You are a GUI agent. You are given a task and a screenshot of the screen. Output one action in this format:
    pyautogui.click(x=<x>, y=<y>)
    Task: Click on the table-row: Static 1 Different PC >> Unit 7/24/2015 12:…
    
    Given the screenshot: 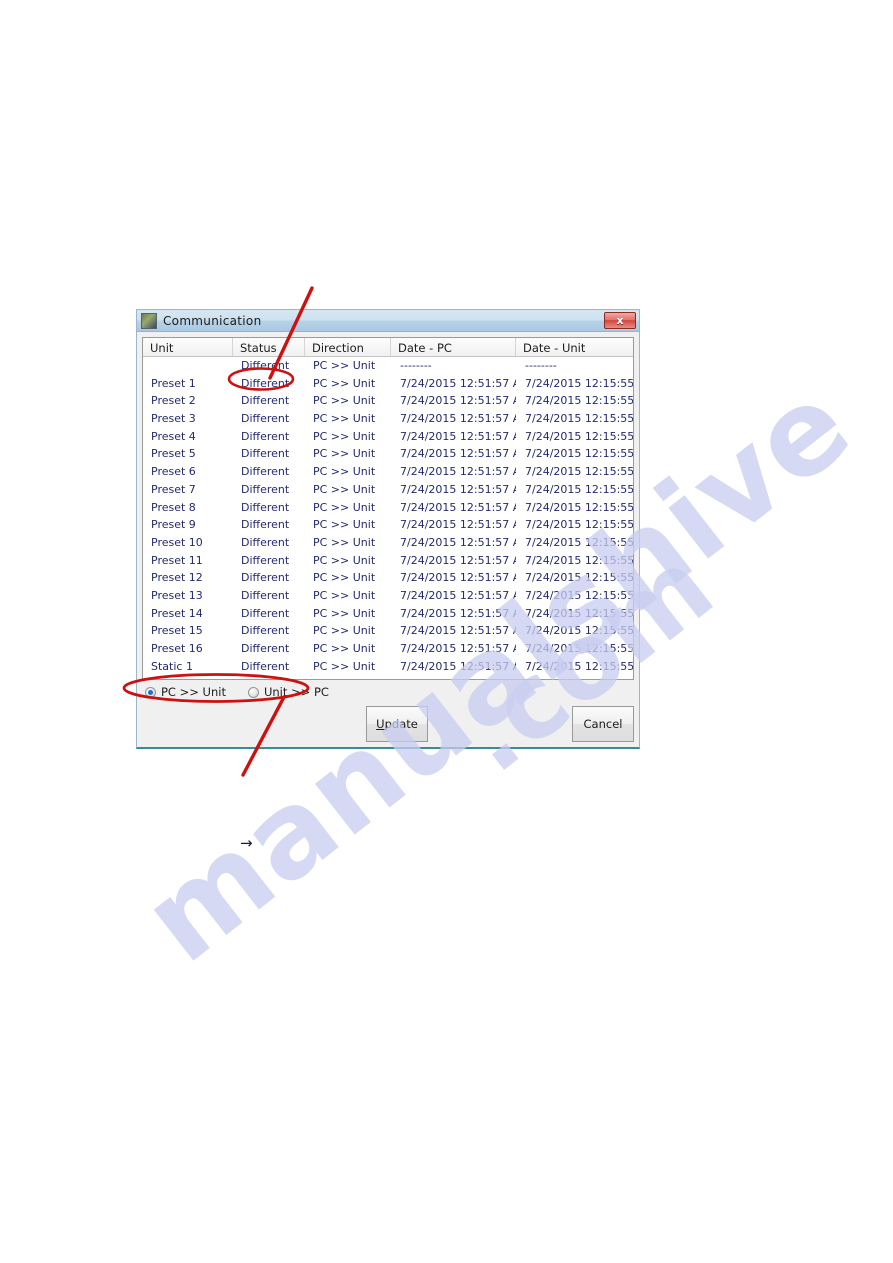 What is the action you would take?
    pyautogui.click(x=388, y=667)
    